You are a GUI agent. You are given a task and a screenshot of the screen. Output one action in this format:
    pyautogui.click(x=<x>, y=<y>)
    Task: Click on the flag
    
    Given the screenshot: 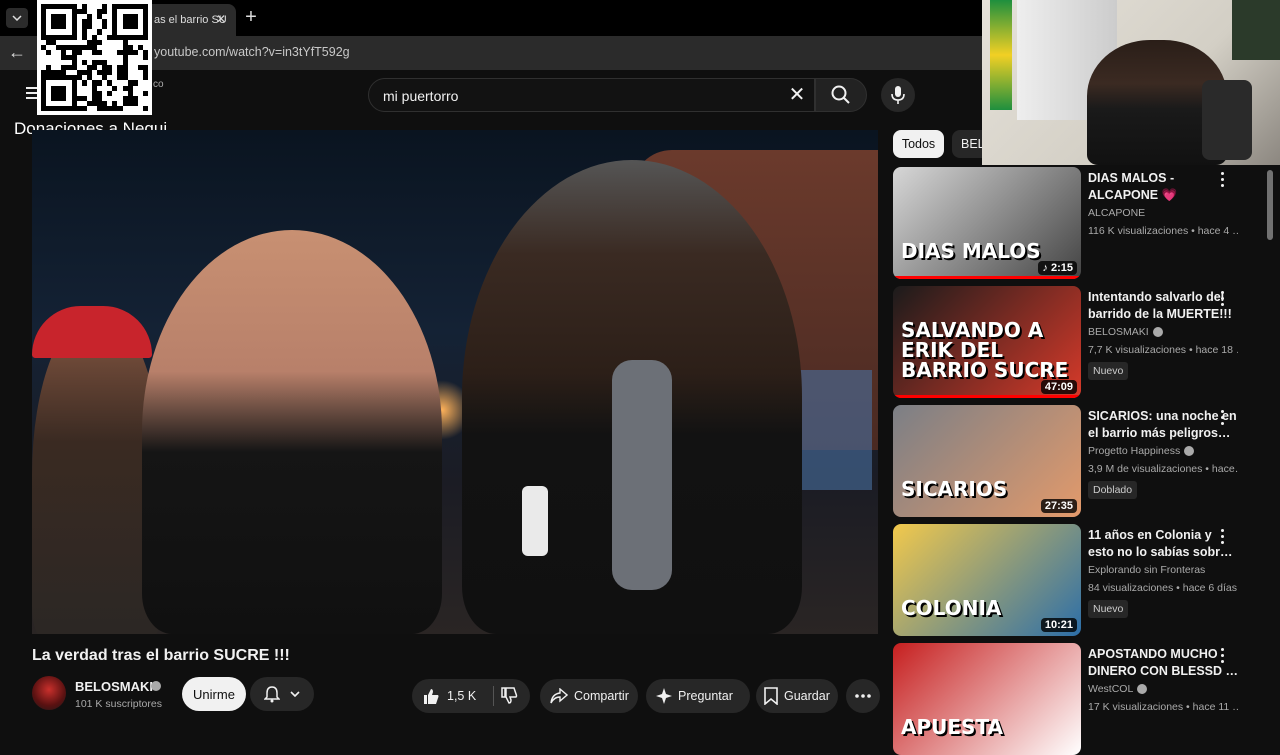 What is the action you would take?
    pyautogui.click(x=1001, y=55)
    